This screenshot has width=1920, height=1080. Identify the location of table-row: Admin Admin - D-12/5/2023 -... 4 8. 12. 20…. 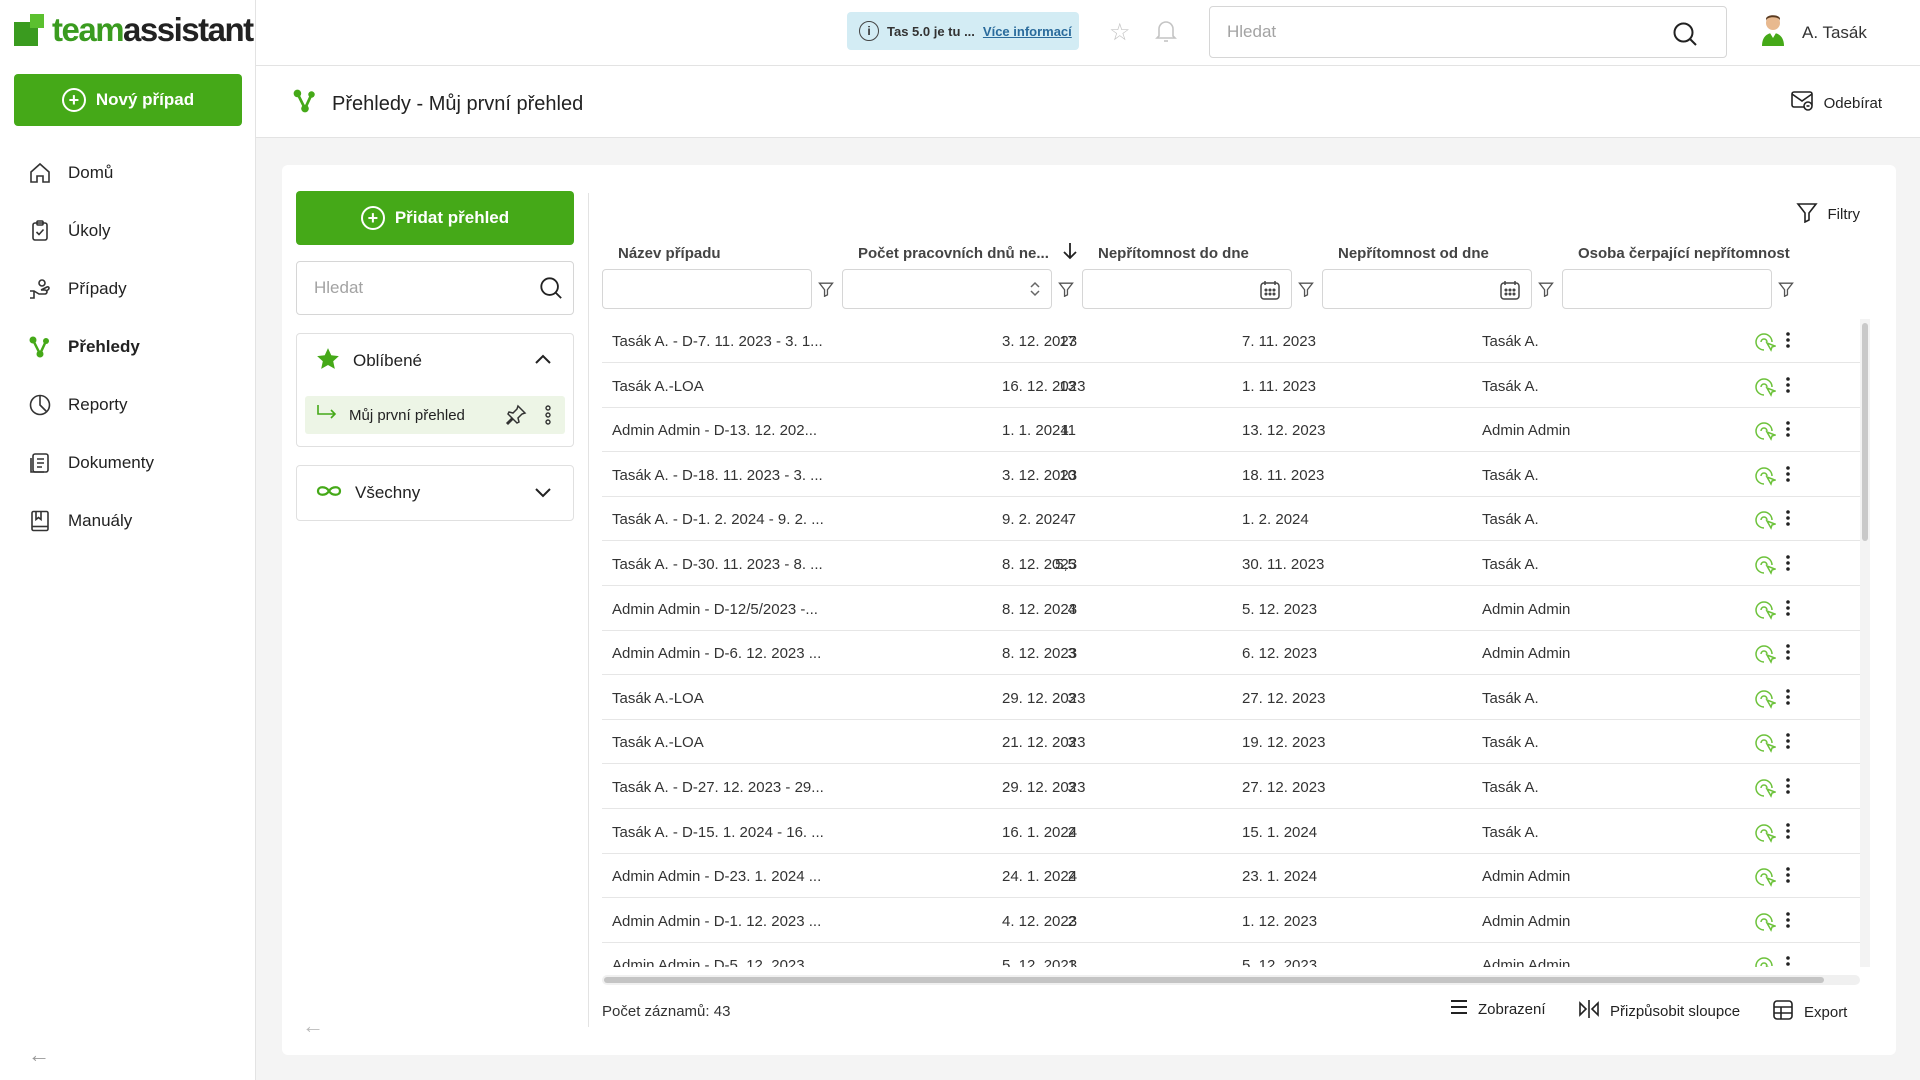
(1231, 609).